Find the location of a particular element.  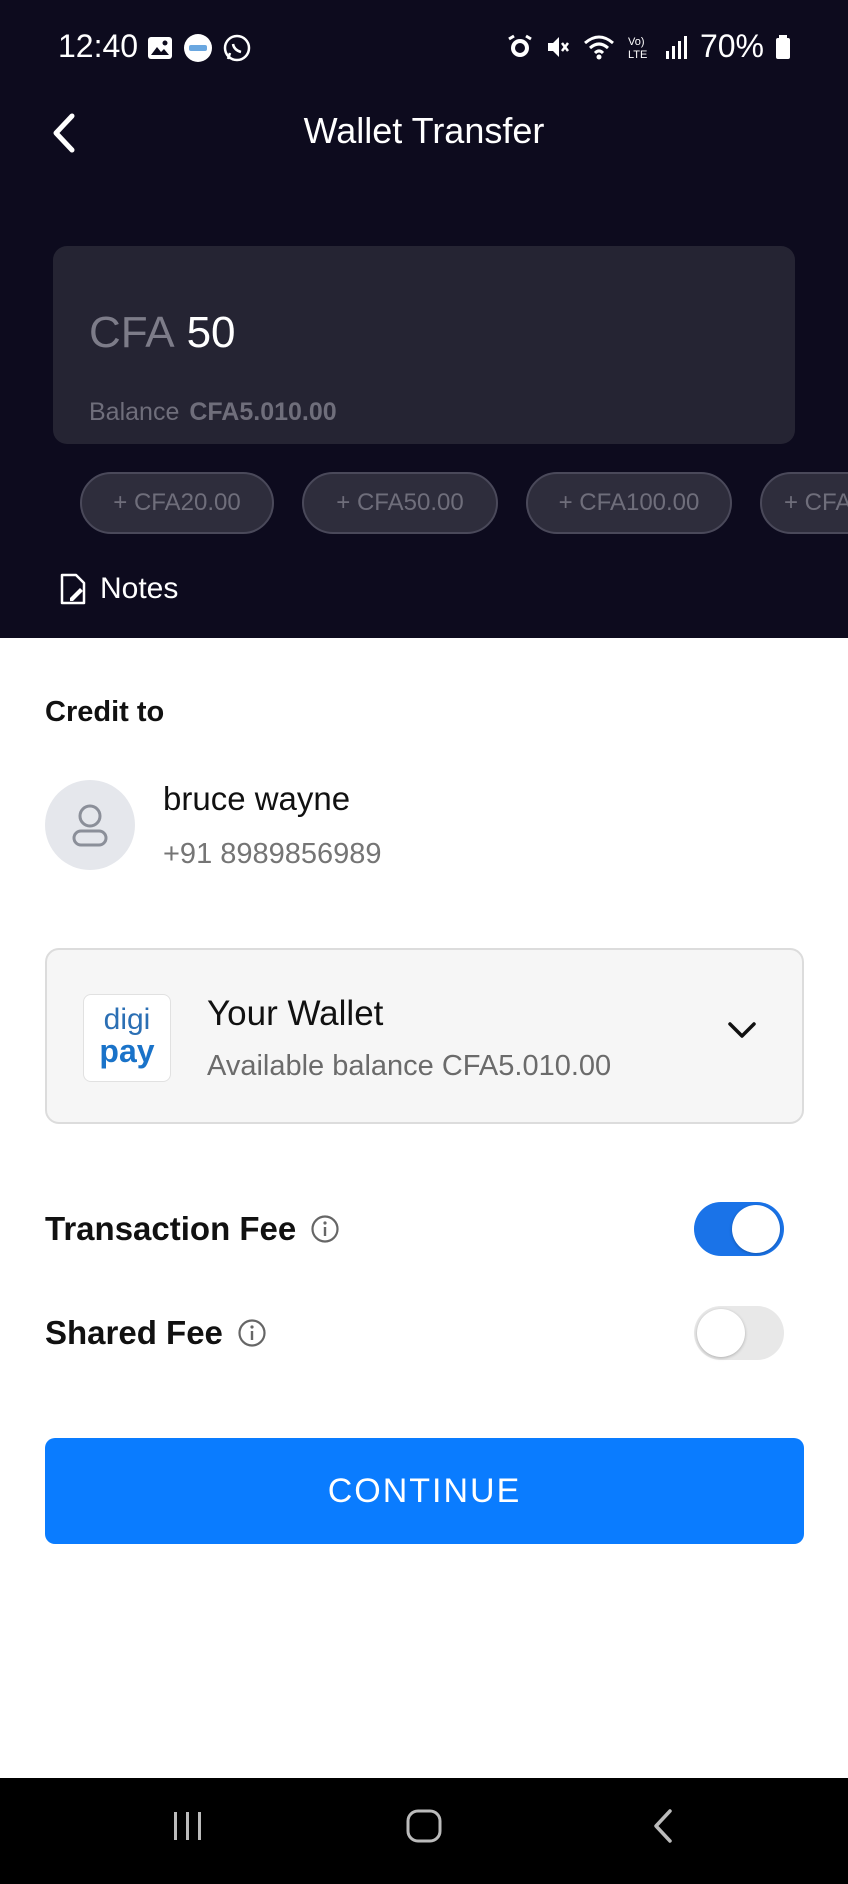

amount-currency: CFA is located at coordinates (132, 332).